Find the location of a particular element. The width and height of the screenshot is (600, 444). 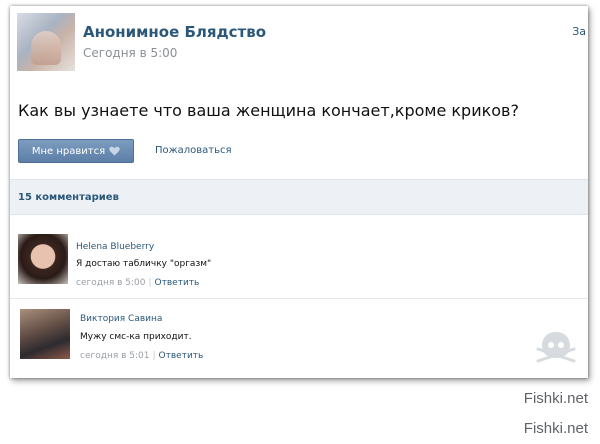

comment-time: сегодня в 5:00 is located at coordinates (110, 283).